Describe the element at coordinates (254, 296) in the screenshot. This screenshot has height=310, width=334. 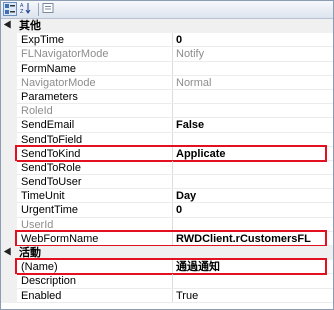
I see `property-value: True` at that location.